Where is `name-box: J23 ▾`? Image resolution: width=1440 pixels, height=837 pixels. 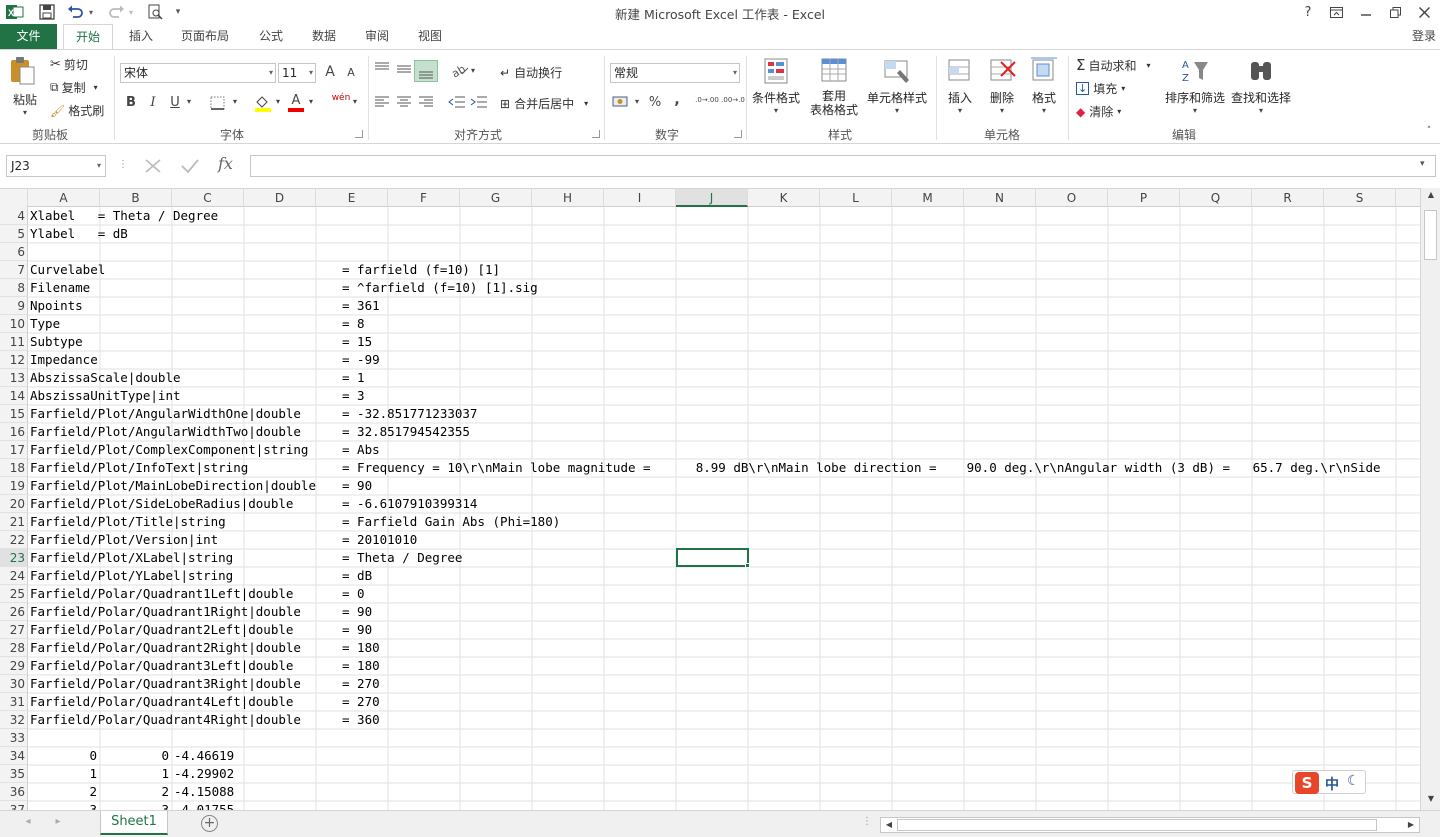
name-box: J23 ▾ is located at coordinates (56, 166).